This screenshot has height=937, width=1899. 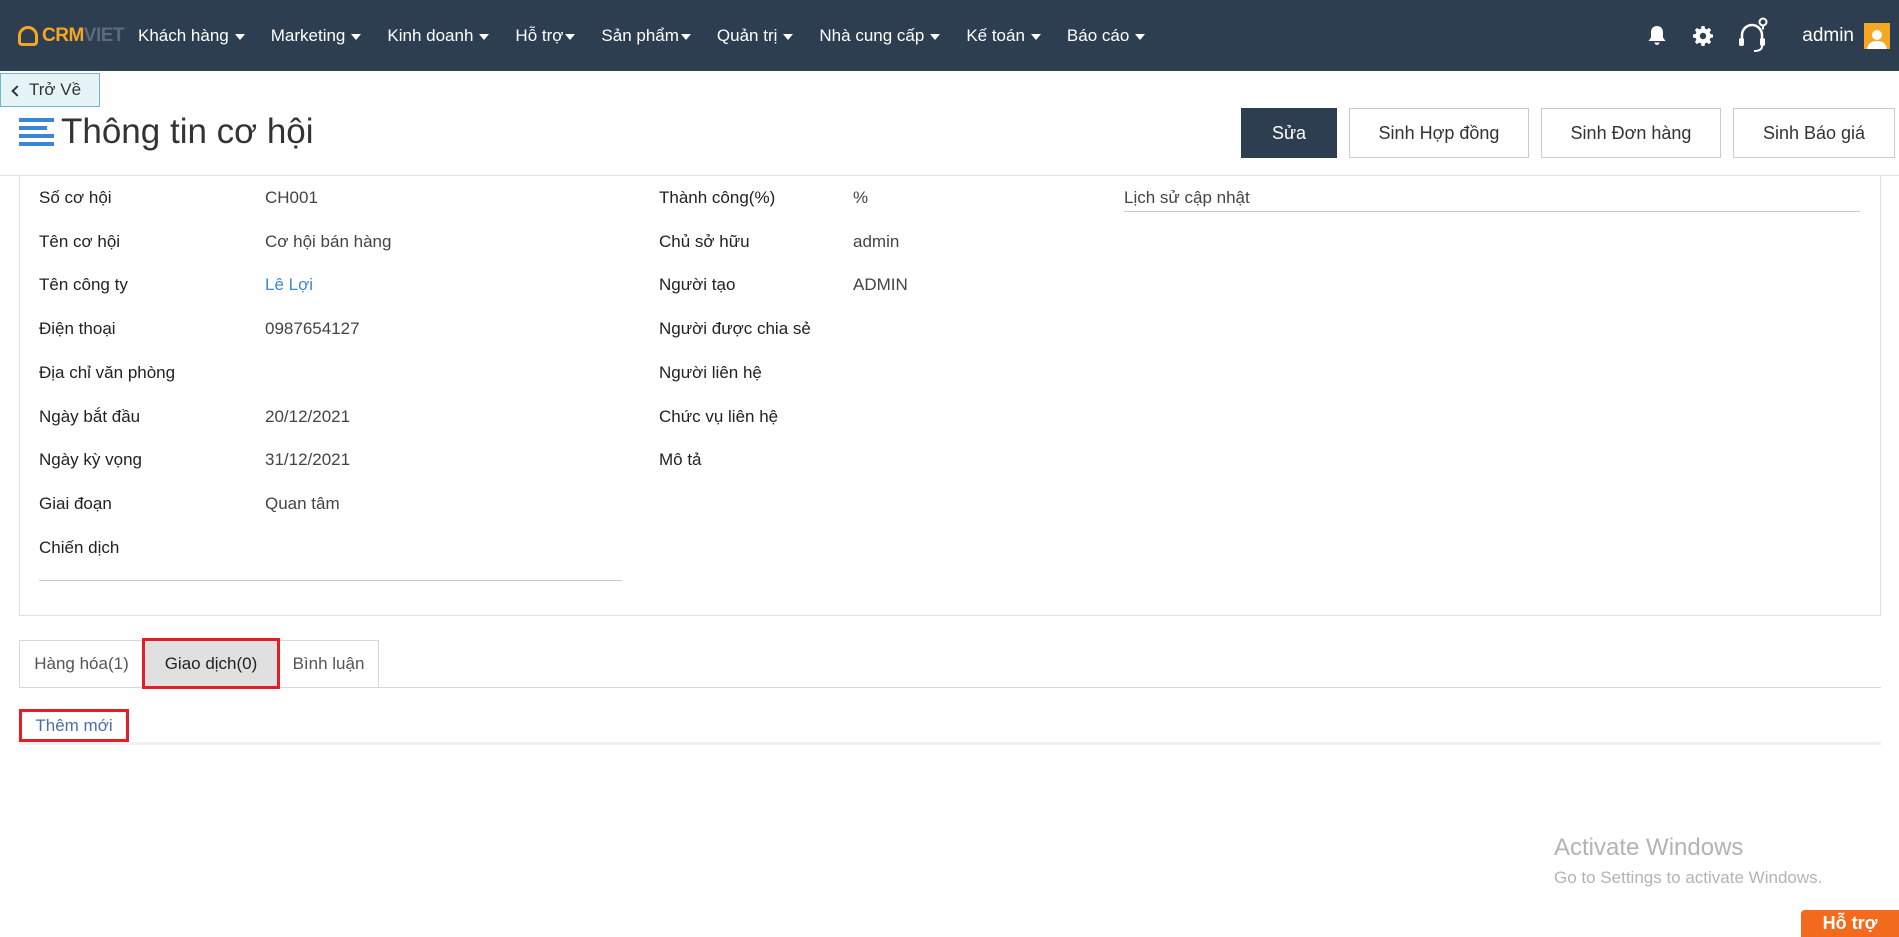 I want to click on menu-nha-cung-cap: Nhà cung cấp, so click(x=880, y=35).